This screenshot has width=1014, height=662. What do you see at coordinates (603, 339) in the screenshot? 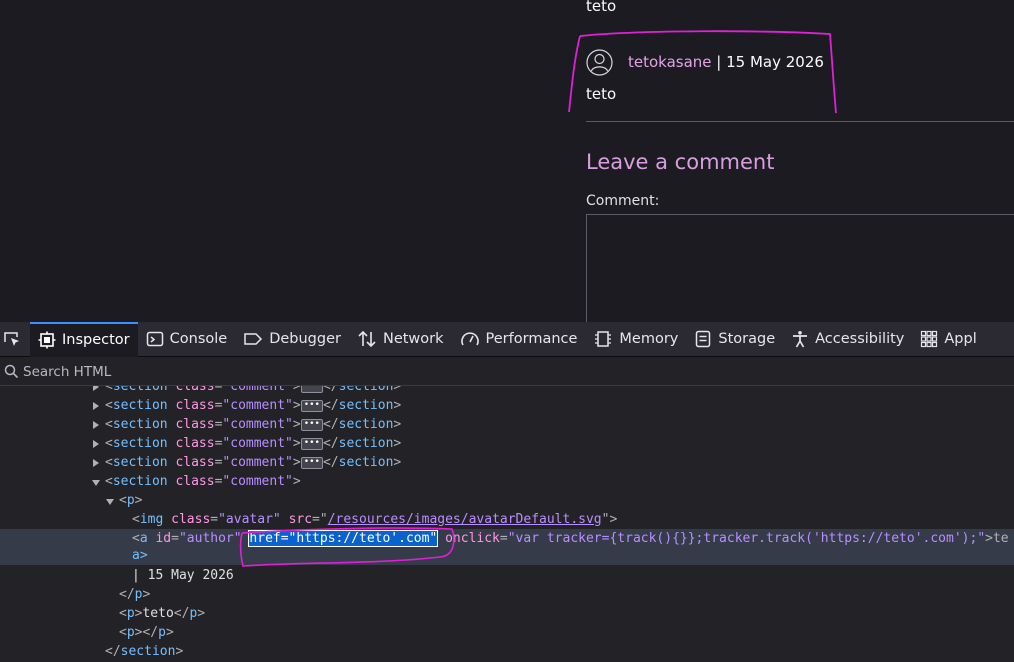
I see `memory-icon` at bounding box center [603, 339].